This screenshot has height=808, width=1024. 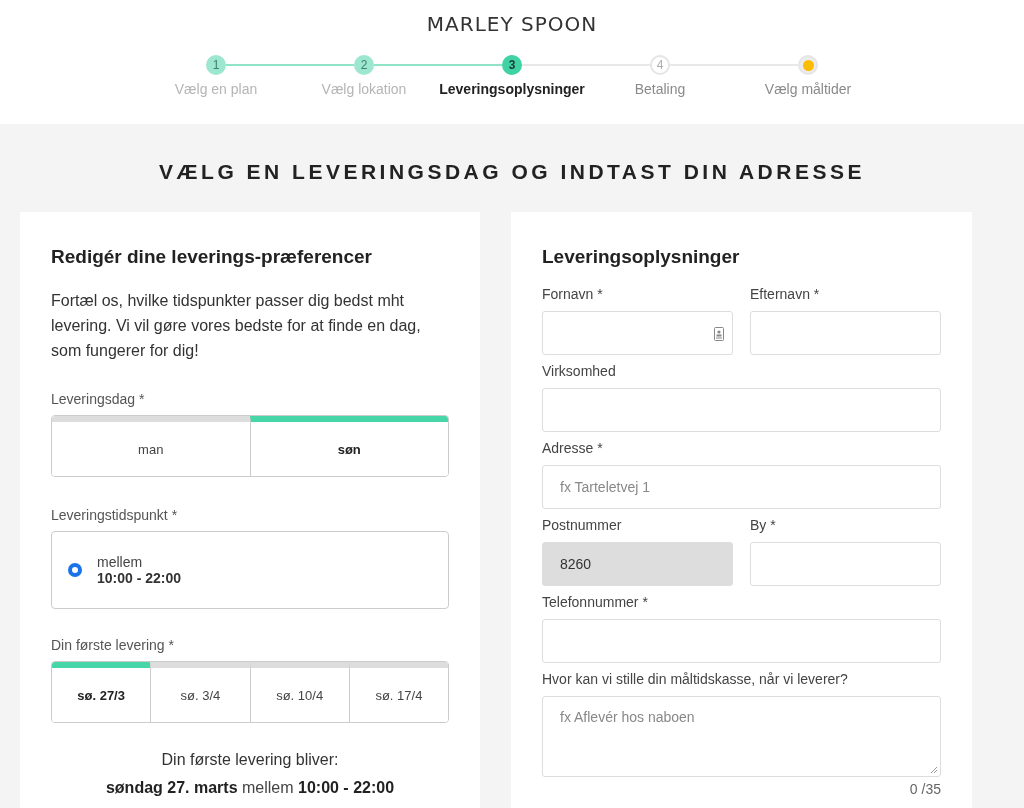 I want to click on time-option: mellem 10:00 - 22:00, so click(x=250, y=570).